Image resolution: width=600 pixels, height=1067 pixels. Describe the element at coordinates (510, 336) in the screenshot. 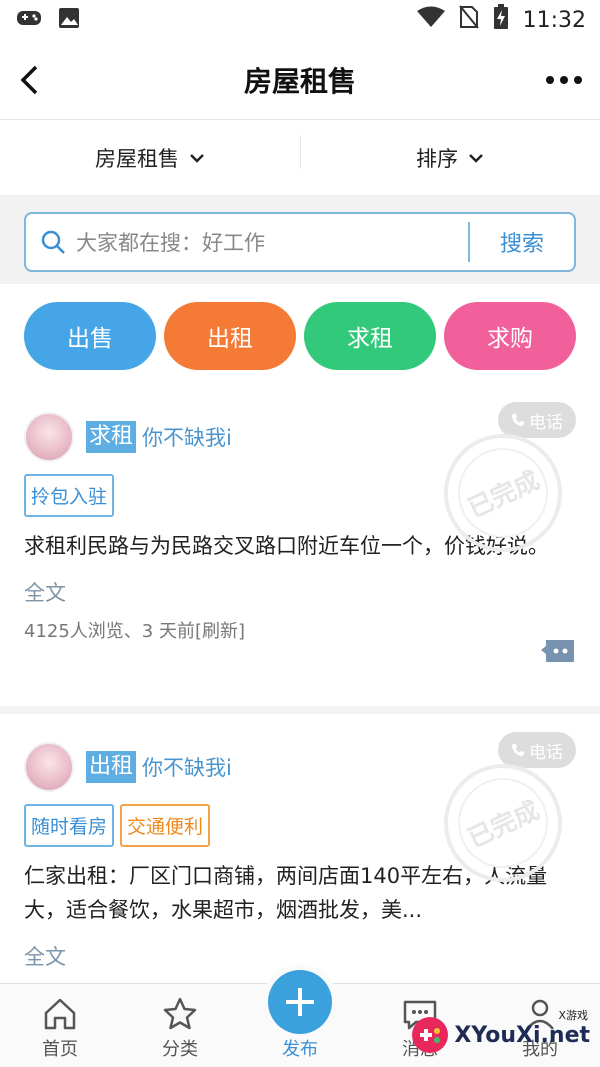

I see `seek-buy-button: 求购` at that location.